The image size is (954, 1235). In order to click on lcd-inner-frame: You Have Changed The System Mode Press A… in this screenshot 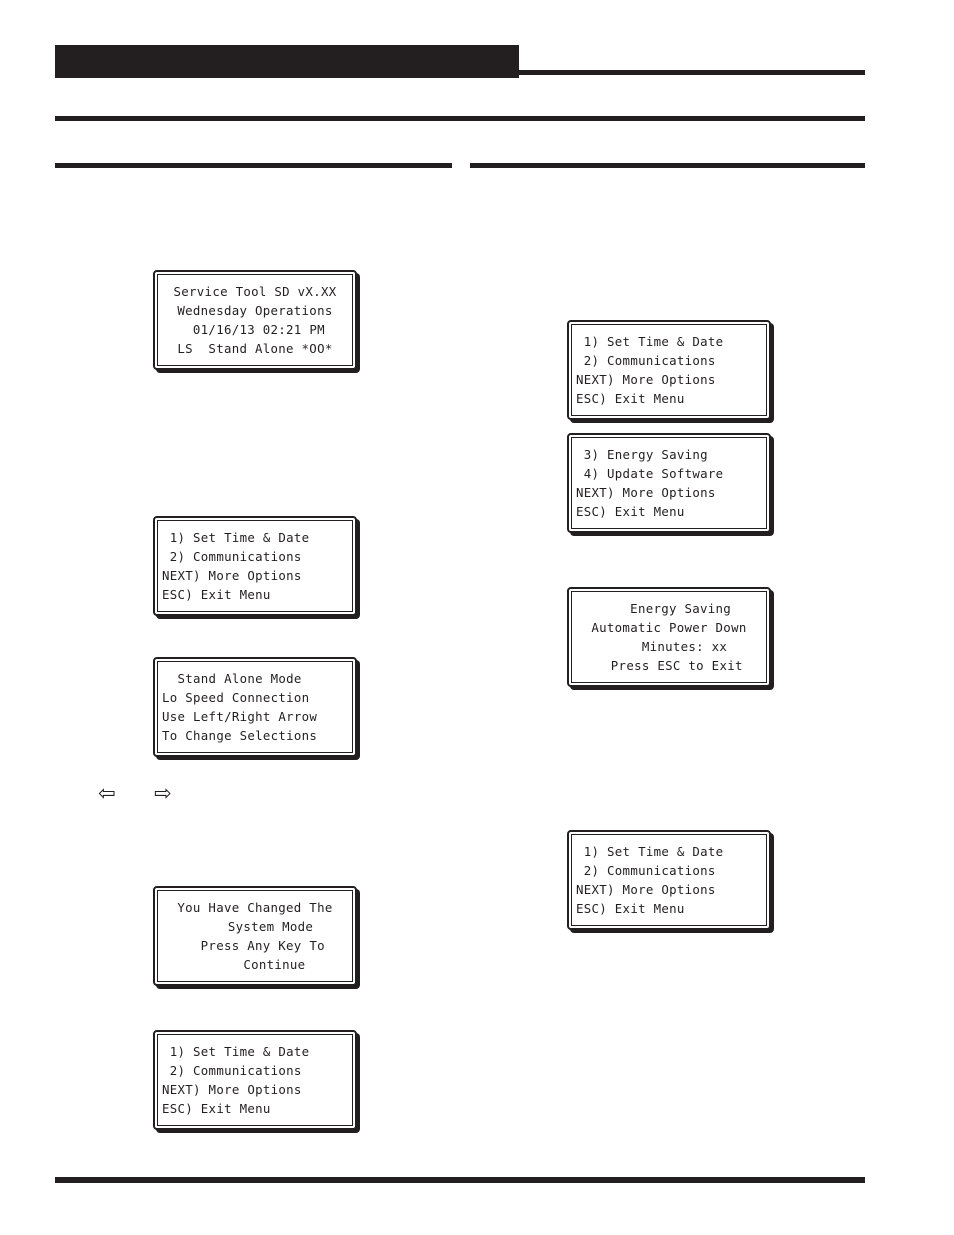, I will do `click(255, 936)`.